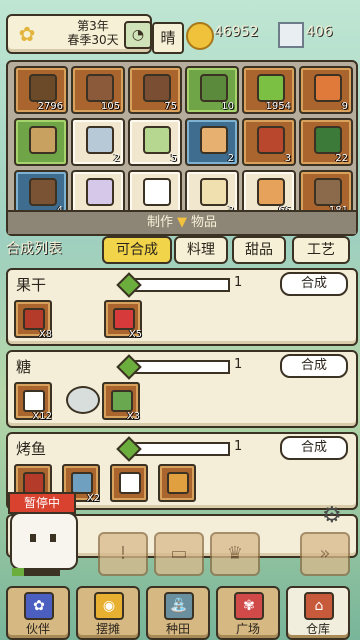 The image size is (360, 640). I want to click on make-items-toggle: 制作 ▼ 物品, so click(182, 222).